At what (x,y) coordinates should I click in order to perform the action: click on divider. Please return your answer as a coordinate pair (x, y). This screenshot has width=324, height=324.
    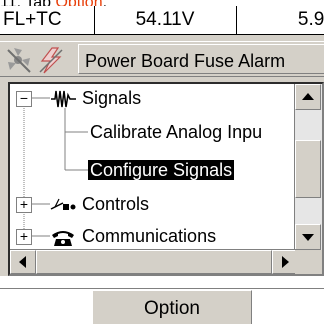
    Looking at the image, I should click on (162, 288).